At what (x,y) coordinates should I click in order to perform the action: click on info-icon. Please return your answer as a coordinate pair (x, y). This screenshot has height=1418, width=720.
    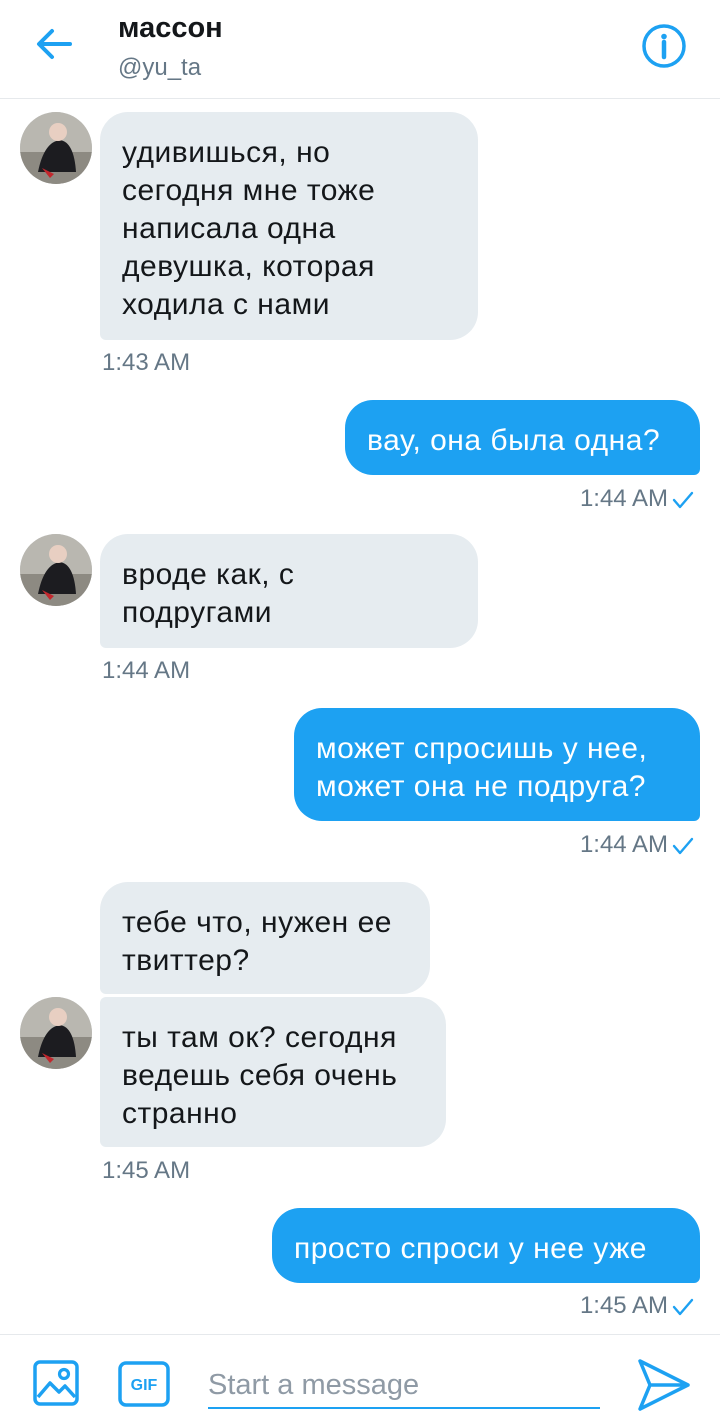
    Looking at the image, I should click on (664, 46).